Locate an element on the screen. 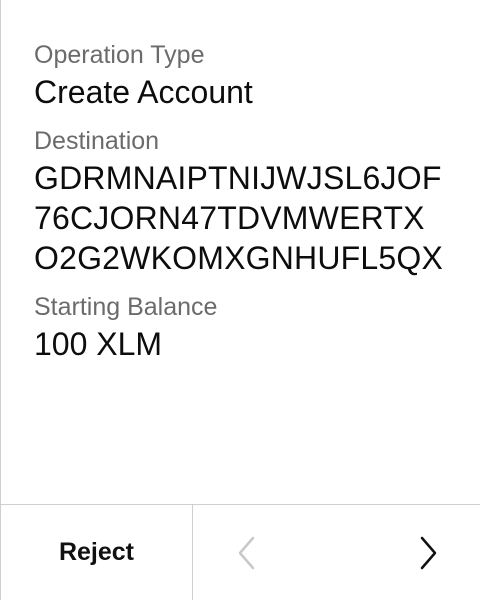  operation-type-value: Create Account is located at coordinates (143, 92).